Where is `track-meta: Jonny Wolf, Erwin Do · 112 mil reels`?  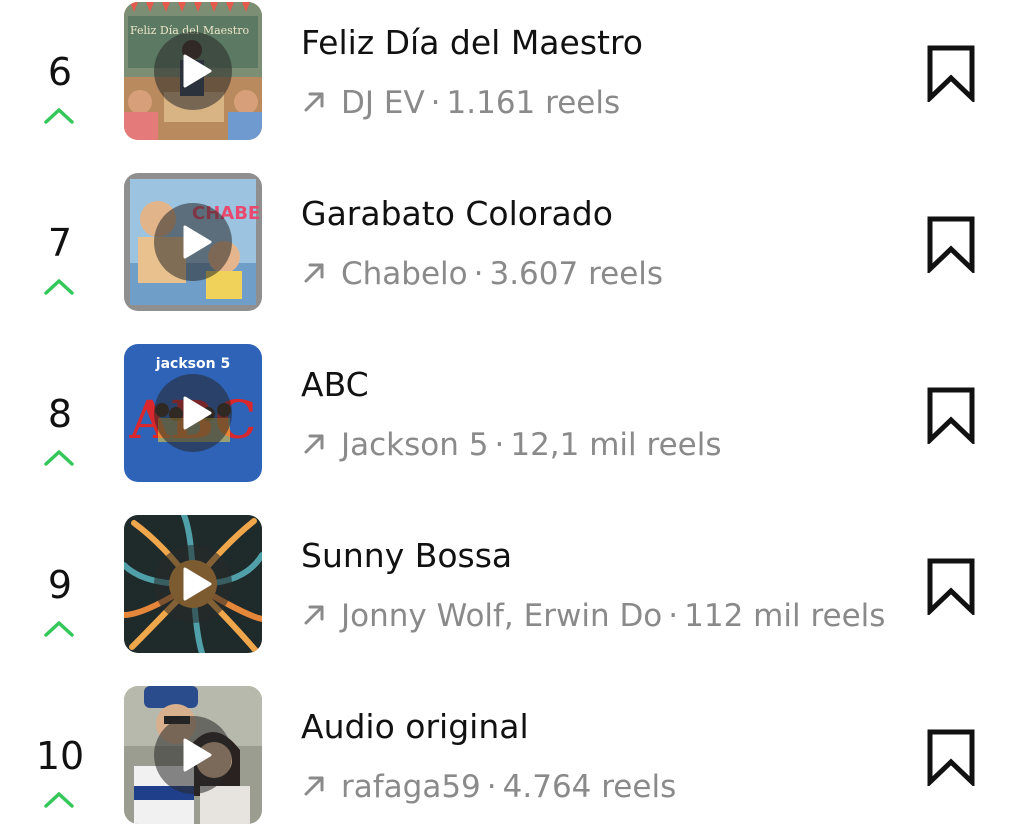
track-meta: Jonny Wolf, Erwin Do · 112 mil reels is located at coordinates (601, 616).